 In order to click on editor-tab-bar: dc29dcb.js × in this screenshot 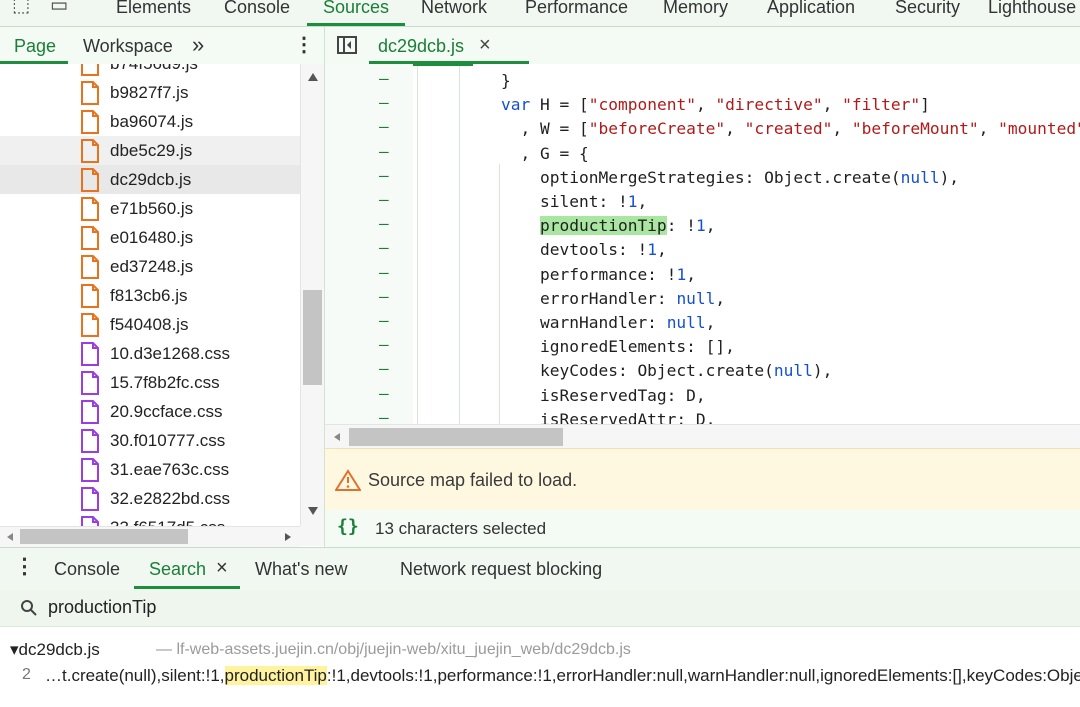, I will do `click(702, 46)`.